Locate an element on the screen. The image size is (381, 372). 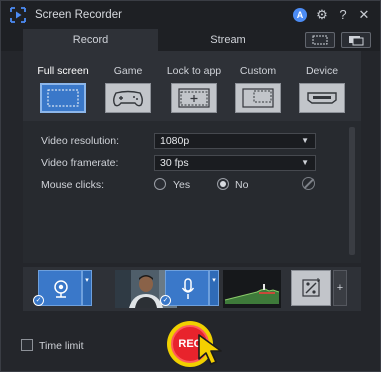
compact-view-icon is located at coordinates (356, 41).